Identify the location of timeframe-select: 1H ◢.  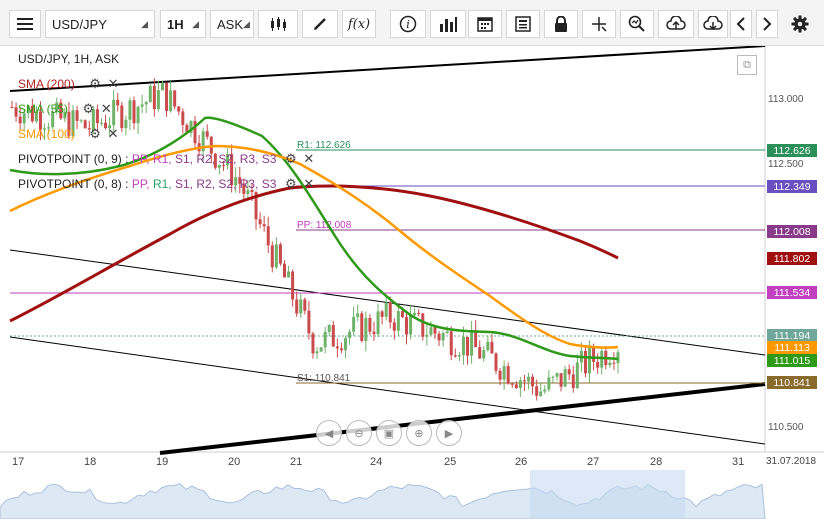
(183, 24).